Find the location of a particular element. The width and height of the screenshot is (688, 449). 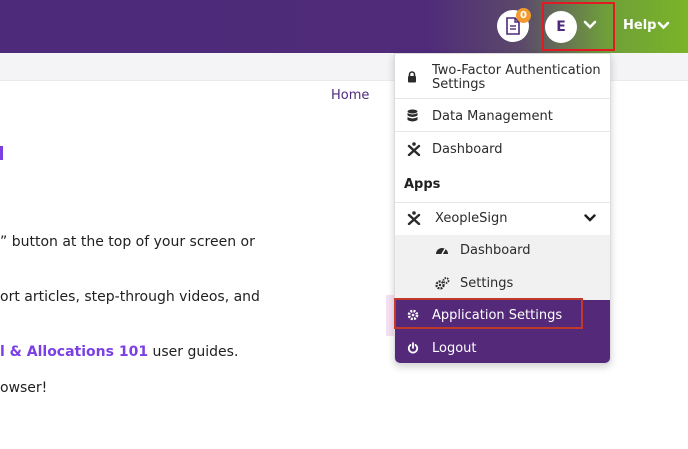

submenu-item-label: Dashboard is located at coordinates (495, 250).